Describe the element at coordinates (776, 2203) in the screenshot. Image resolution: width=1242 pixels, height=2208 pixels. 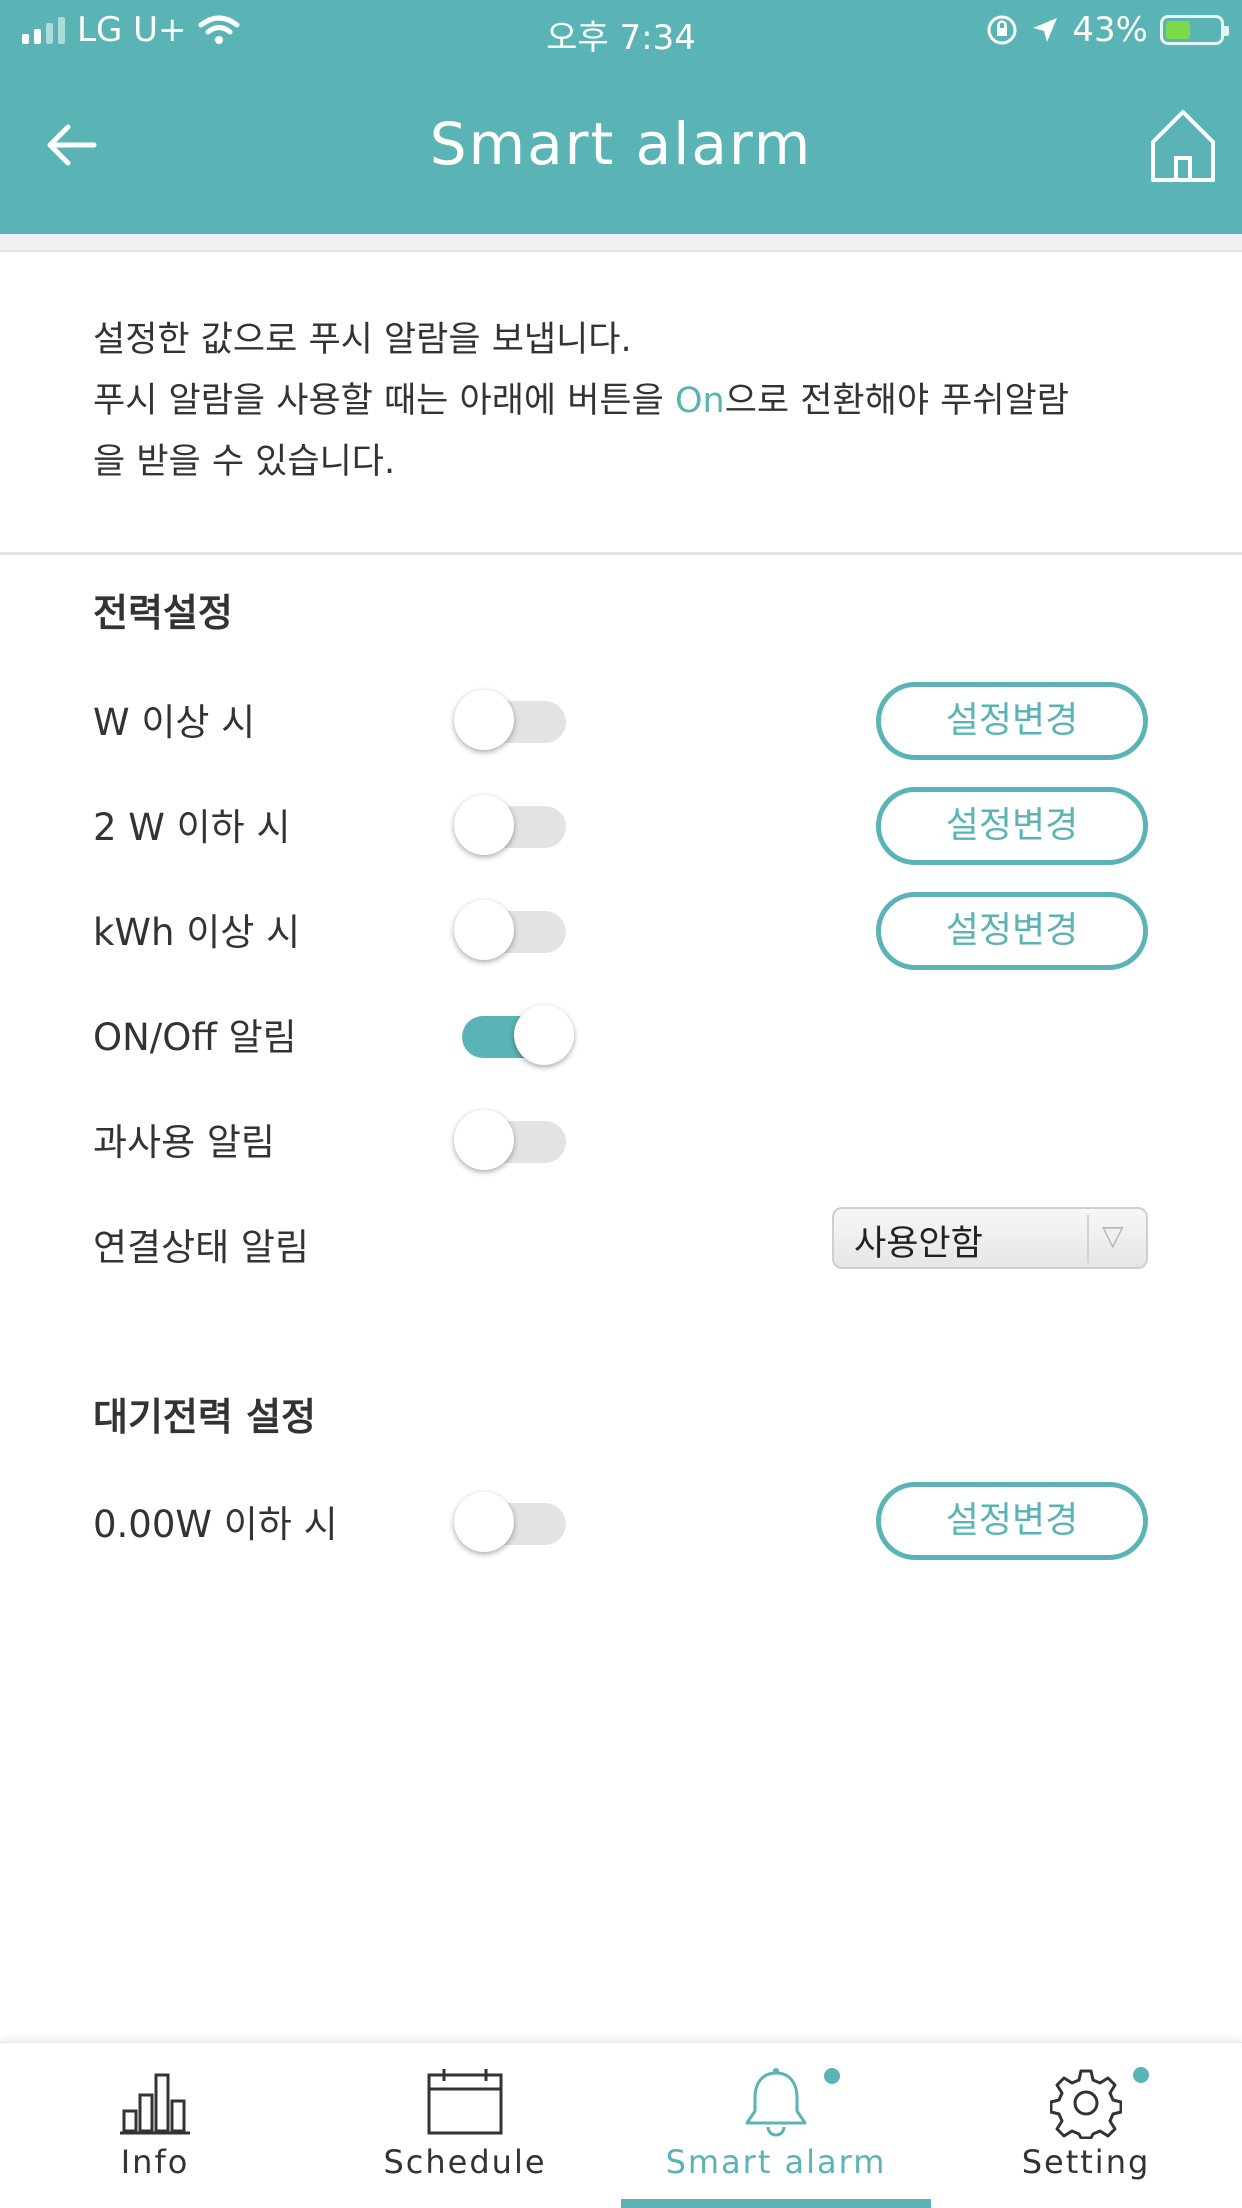
I see `active-tab-indicator` at that location.